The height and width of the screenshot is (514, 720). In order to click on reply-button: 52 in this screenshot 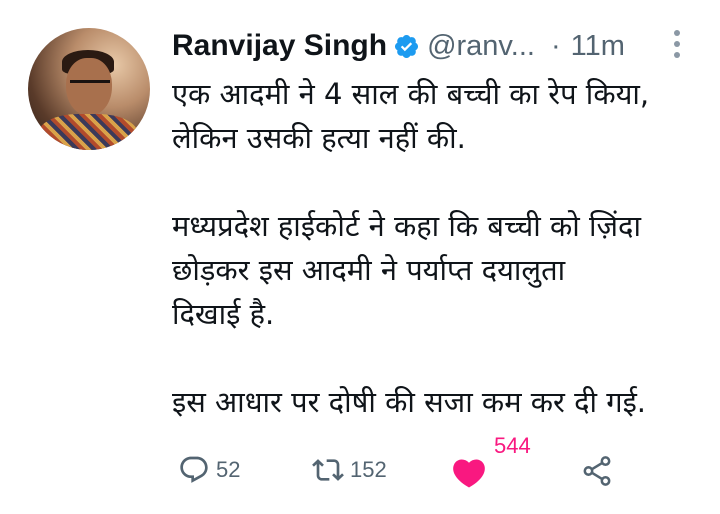, I will do `click(209, 470)`.